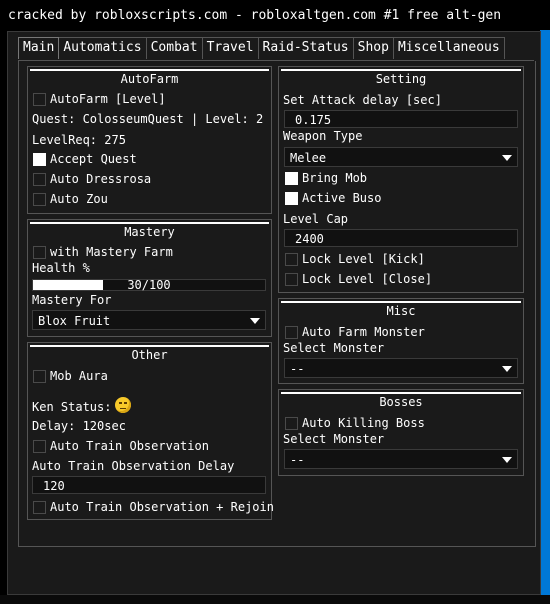 The width and height of the screenshot is (550, 604). Describe the element at coordinates (448, 48) in the screenshot. I see `tab-miscellaneous: Miscellaneous` at that location.